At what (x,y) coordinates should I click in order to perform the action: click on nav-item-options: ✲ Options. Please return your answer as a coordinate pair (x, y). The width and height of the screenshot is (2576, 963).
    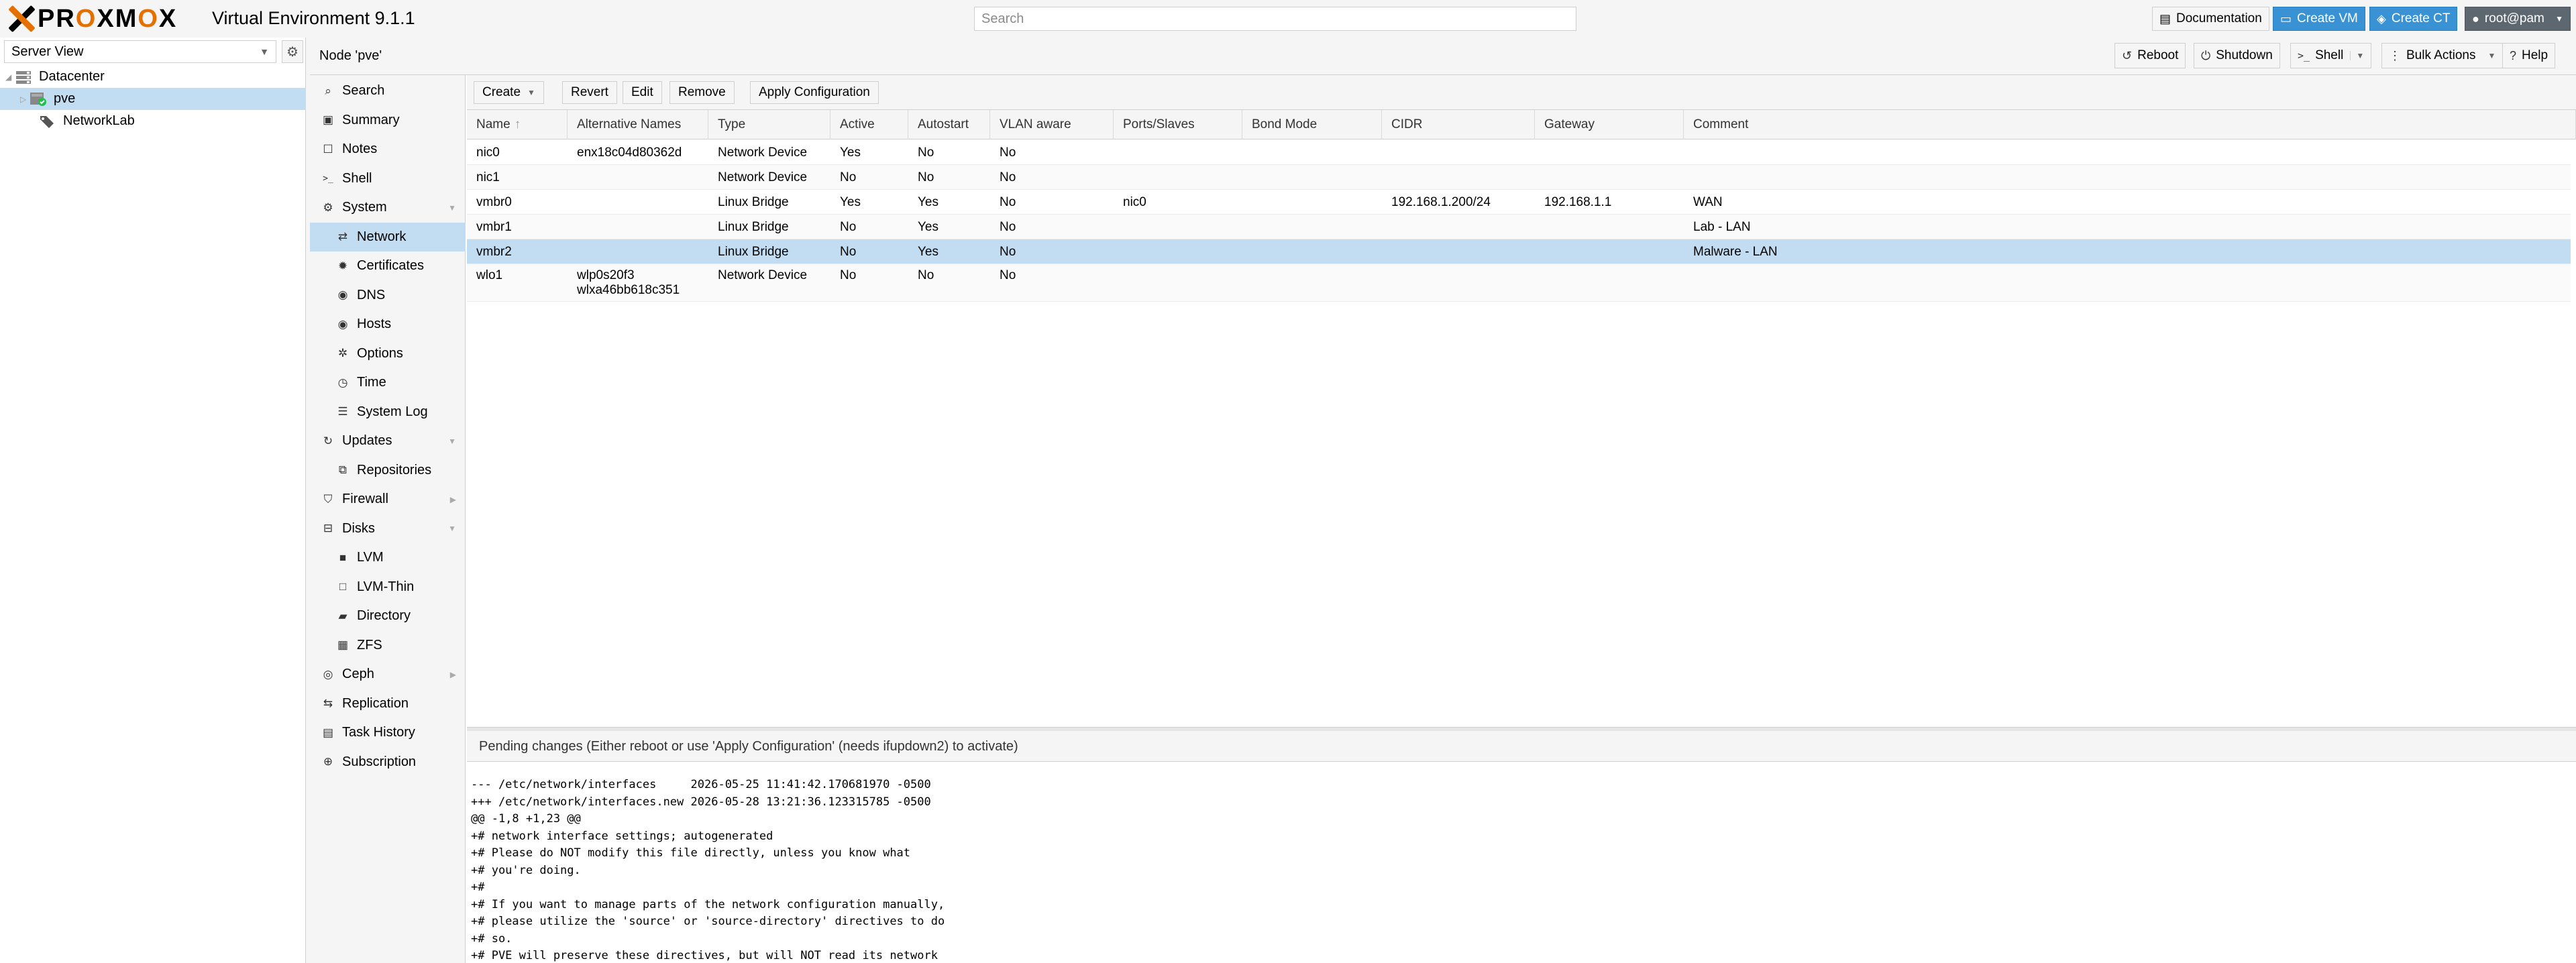
    Looking at the image, I should click on (388, 354).